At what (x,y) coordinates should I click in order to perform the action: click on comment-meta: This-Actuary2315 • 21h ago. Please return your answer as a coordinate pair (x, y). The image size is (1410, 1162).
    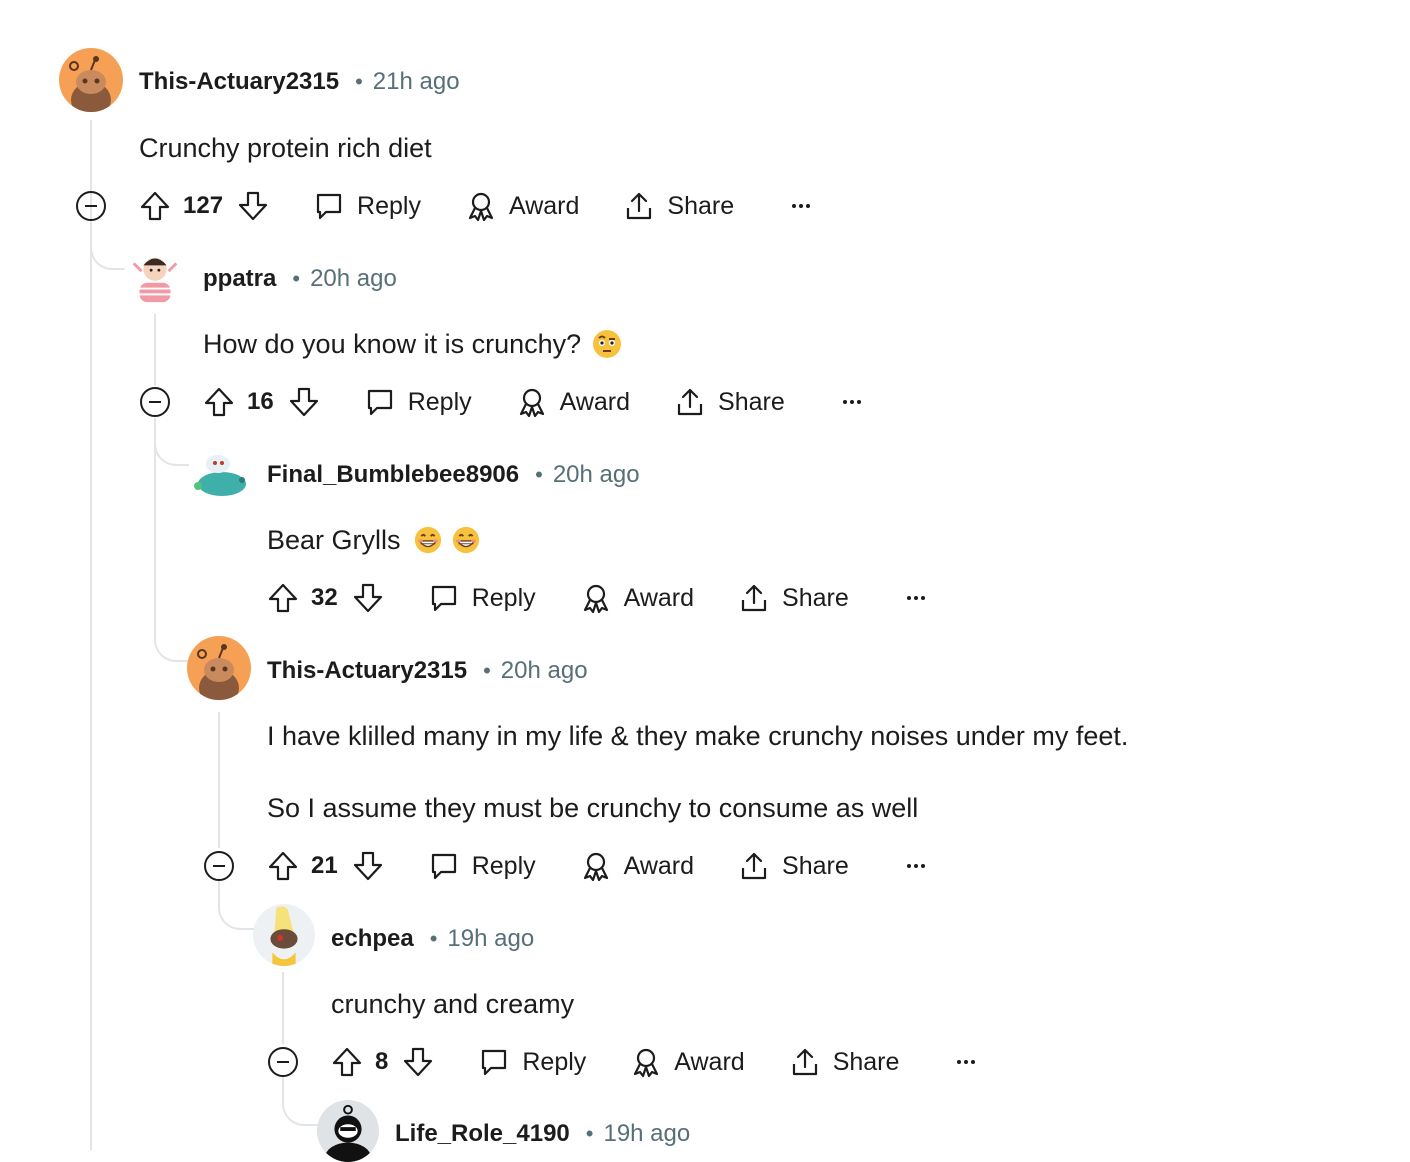
    Looking at the image, I should click on (299, 82).